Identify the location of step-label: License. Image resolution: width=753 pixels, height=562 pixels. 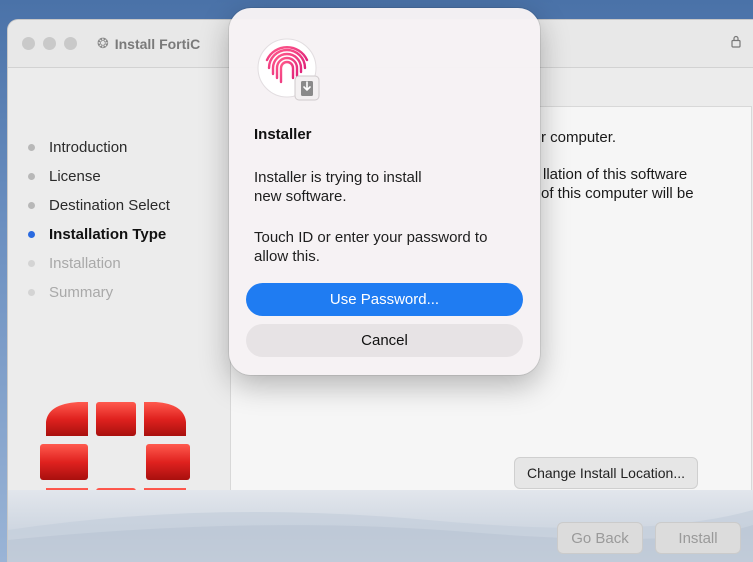
(75, 176).